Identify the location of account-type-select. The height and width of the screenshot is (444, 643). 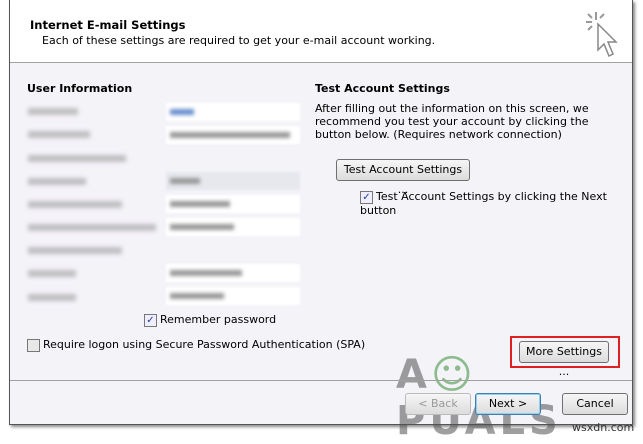
(233, 181).